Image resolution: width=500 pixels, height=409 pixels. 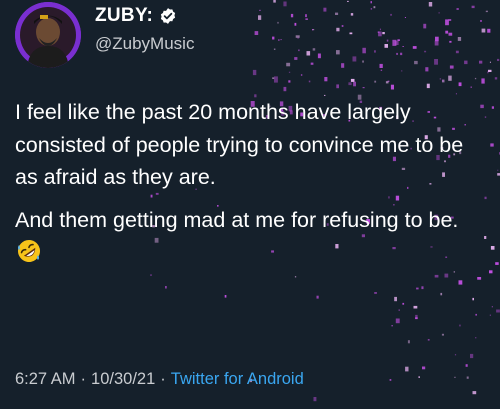 I want to click on tweet-source-link: Twitter for Android, so click(x=237, y=379).